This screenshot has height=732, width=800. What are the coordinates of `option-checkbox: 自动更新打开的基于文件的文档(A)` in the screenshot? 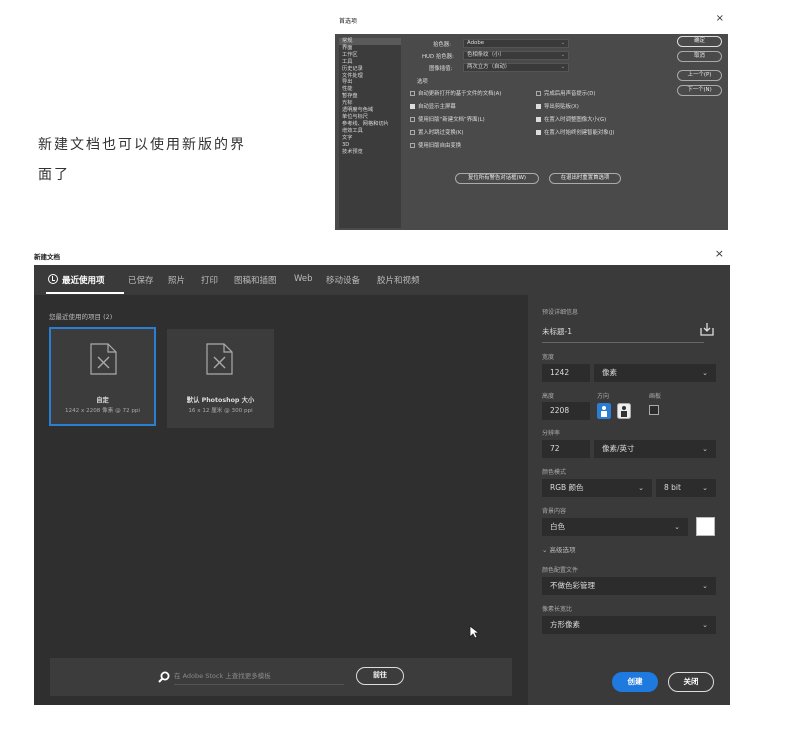 It's located at (455, 93).